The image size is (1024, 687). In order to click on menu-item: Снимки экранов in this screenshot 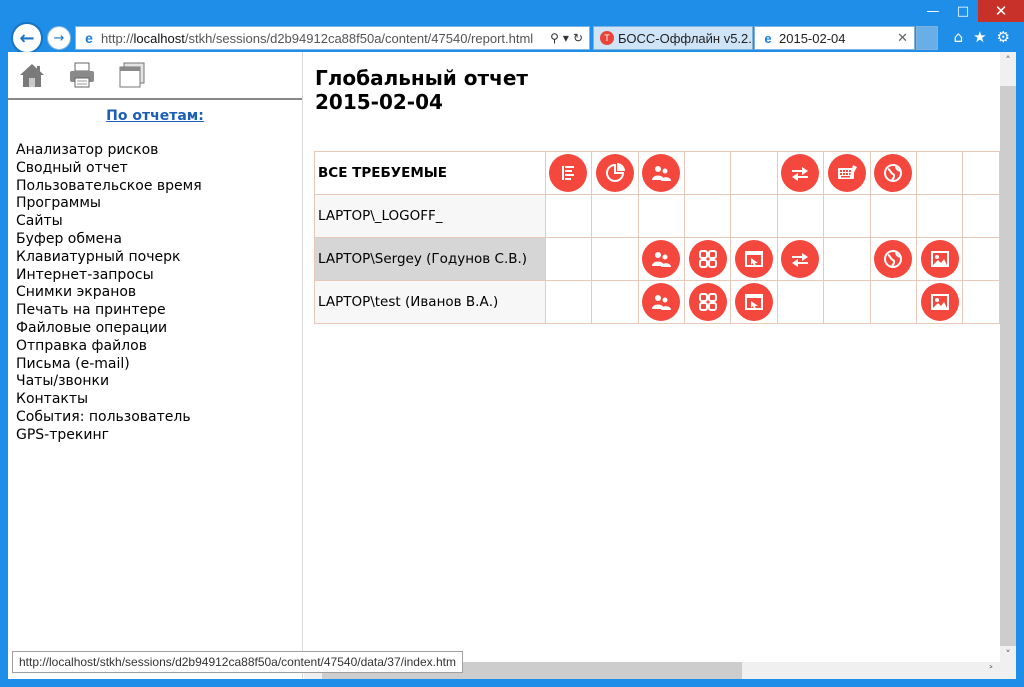, I will do `click(159, 293)`.